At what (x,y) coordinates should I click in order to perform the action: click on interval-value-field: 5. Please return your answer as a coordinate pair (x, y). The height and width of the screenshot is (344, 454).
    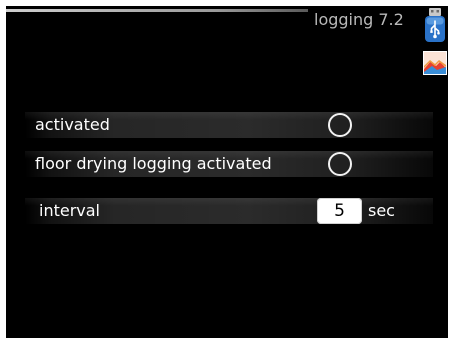
    Looking at the image, I should click on (339, 211).